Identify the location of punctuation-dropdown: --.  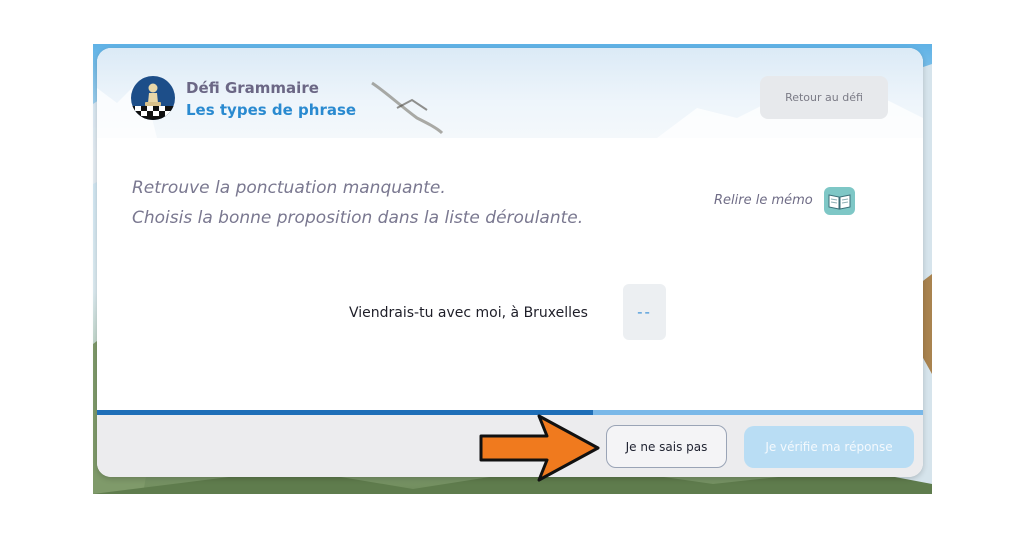
(644, 312).